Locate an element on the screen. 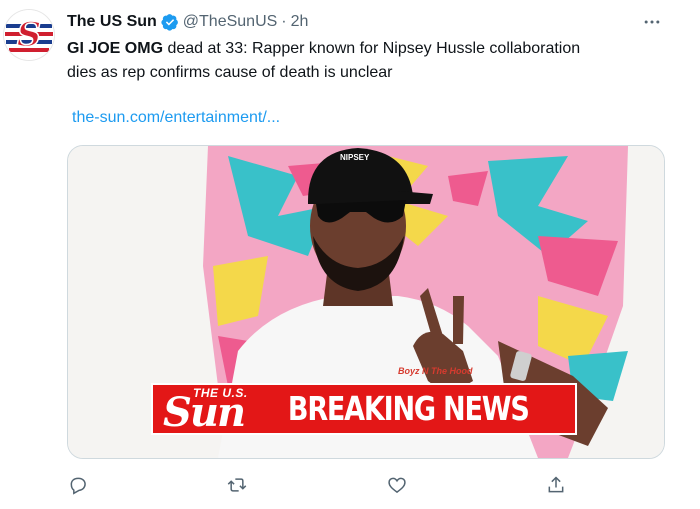 This screenshot has height=509, width=700. account-handle: @TheSunUS is located at coordinates (230, 22).